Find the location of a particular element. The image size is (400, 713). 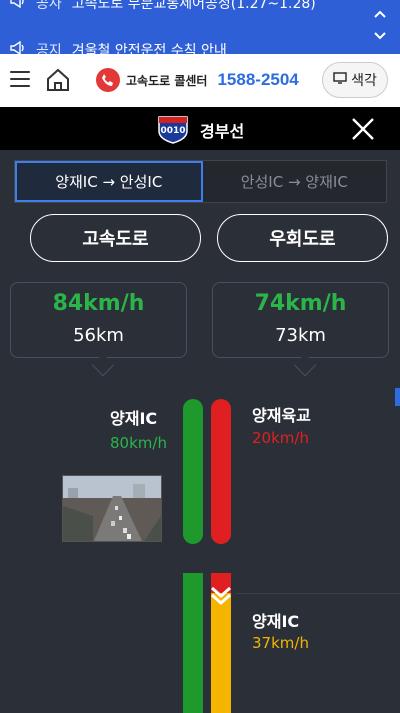

notice-tag: 공지 is located at coordinates (49, 48).